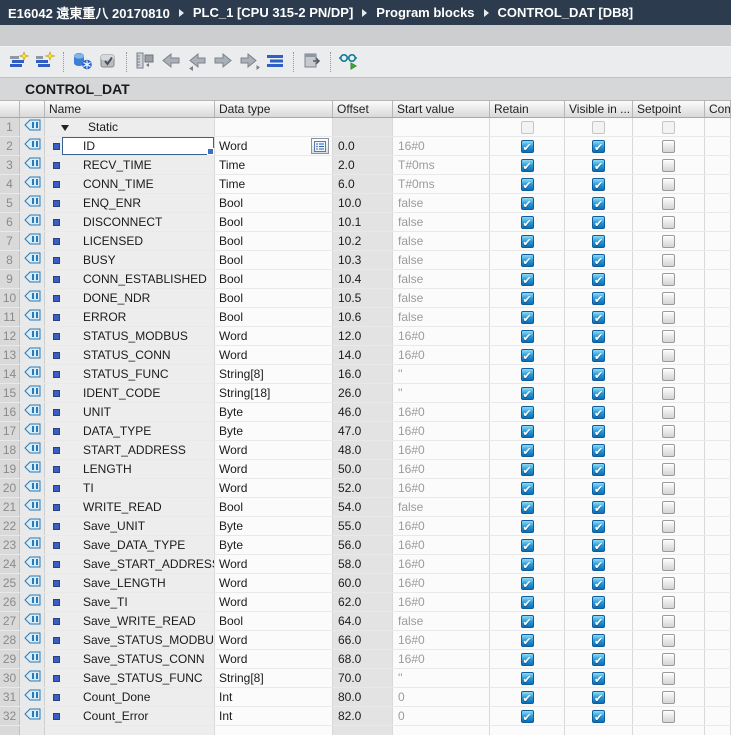  What do you see at coordinates (145, 62) in the screenshot?
I see `copy-snapshots-to-start-values-button` at bounding box center [145, 62].